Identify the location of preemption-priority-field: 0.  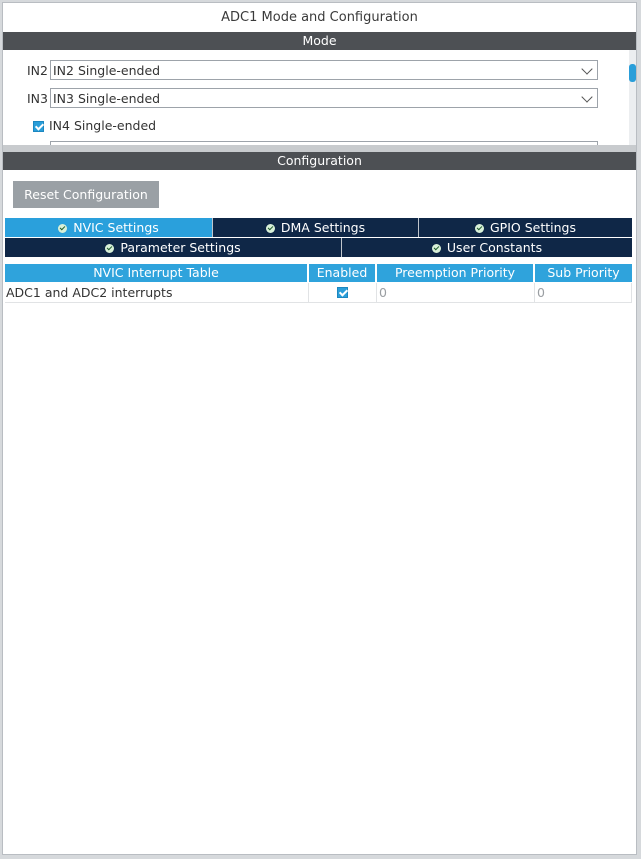
(456, 293).